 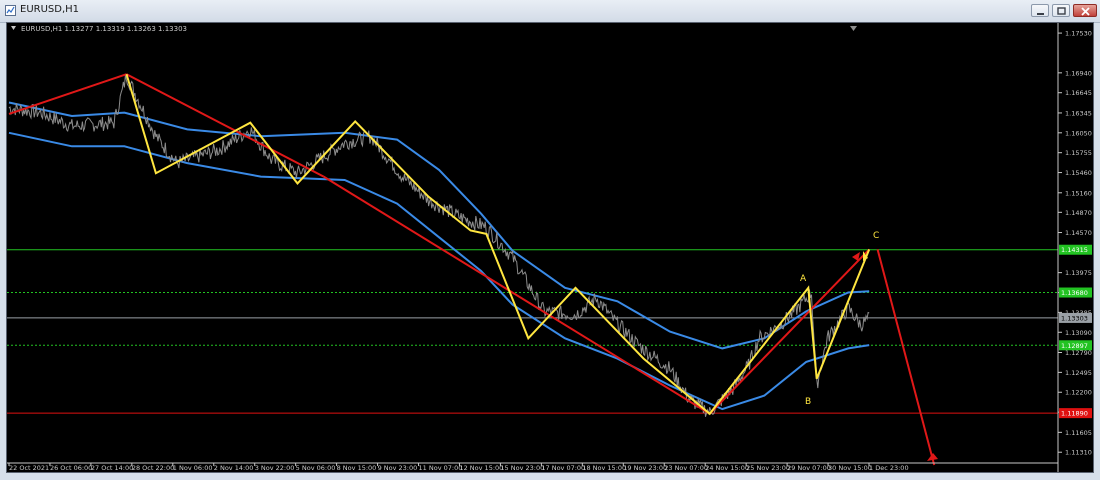 I want to click on y-tick-label: 1.15160, so click(x=1078, y=193).